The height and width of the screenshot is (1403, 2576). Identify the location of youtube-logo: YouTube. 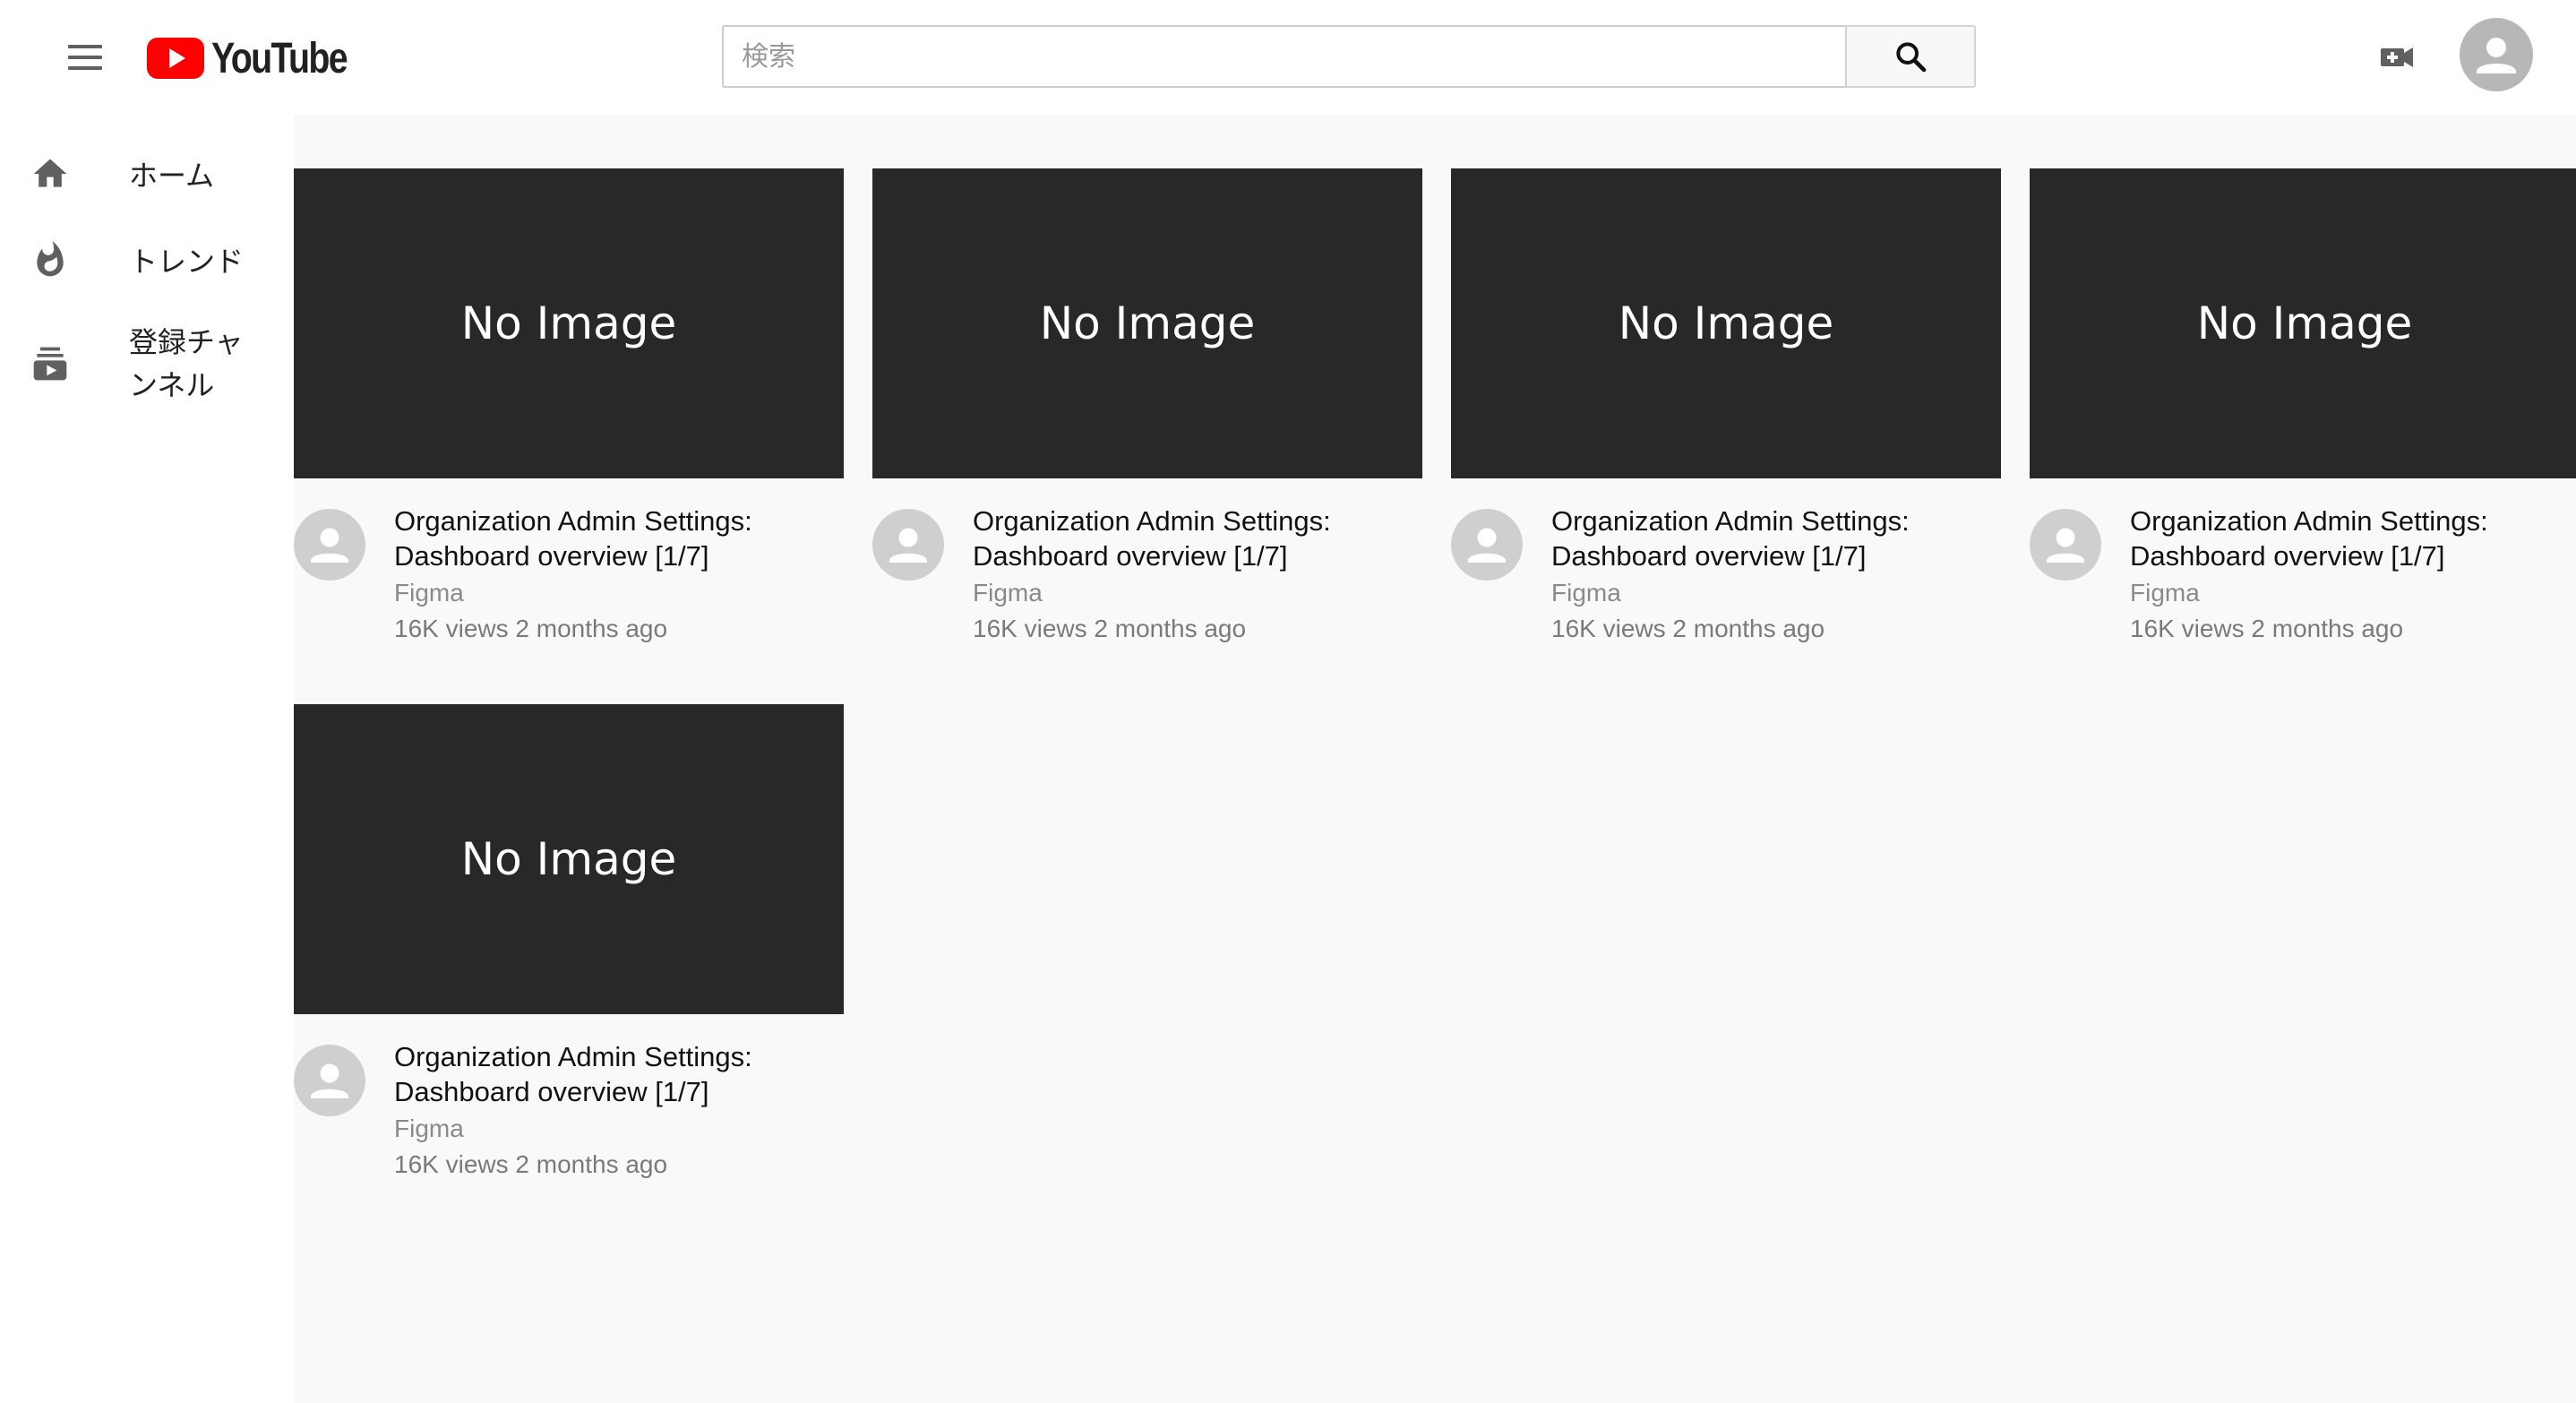
(261, 58).